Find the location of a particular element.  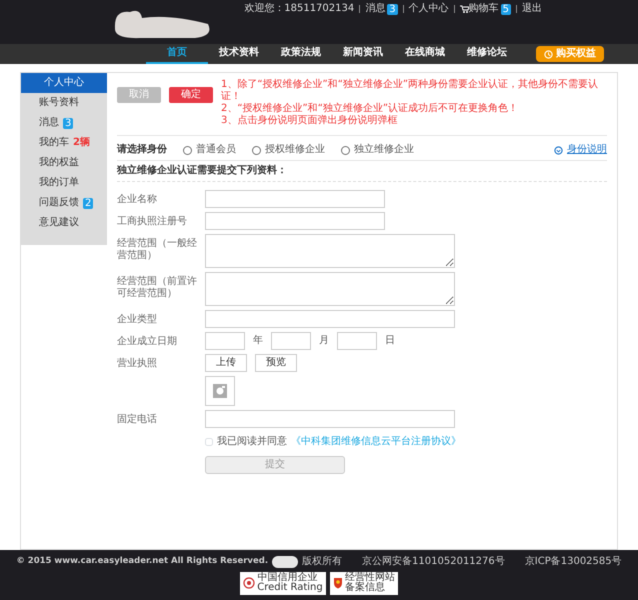

date-unit: 年 is located at coordinates (258, 341).